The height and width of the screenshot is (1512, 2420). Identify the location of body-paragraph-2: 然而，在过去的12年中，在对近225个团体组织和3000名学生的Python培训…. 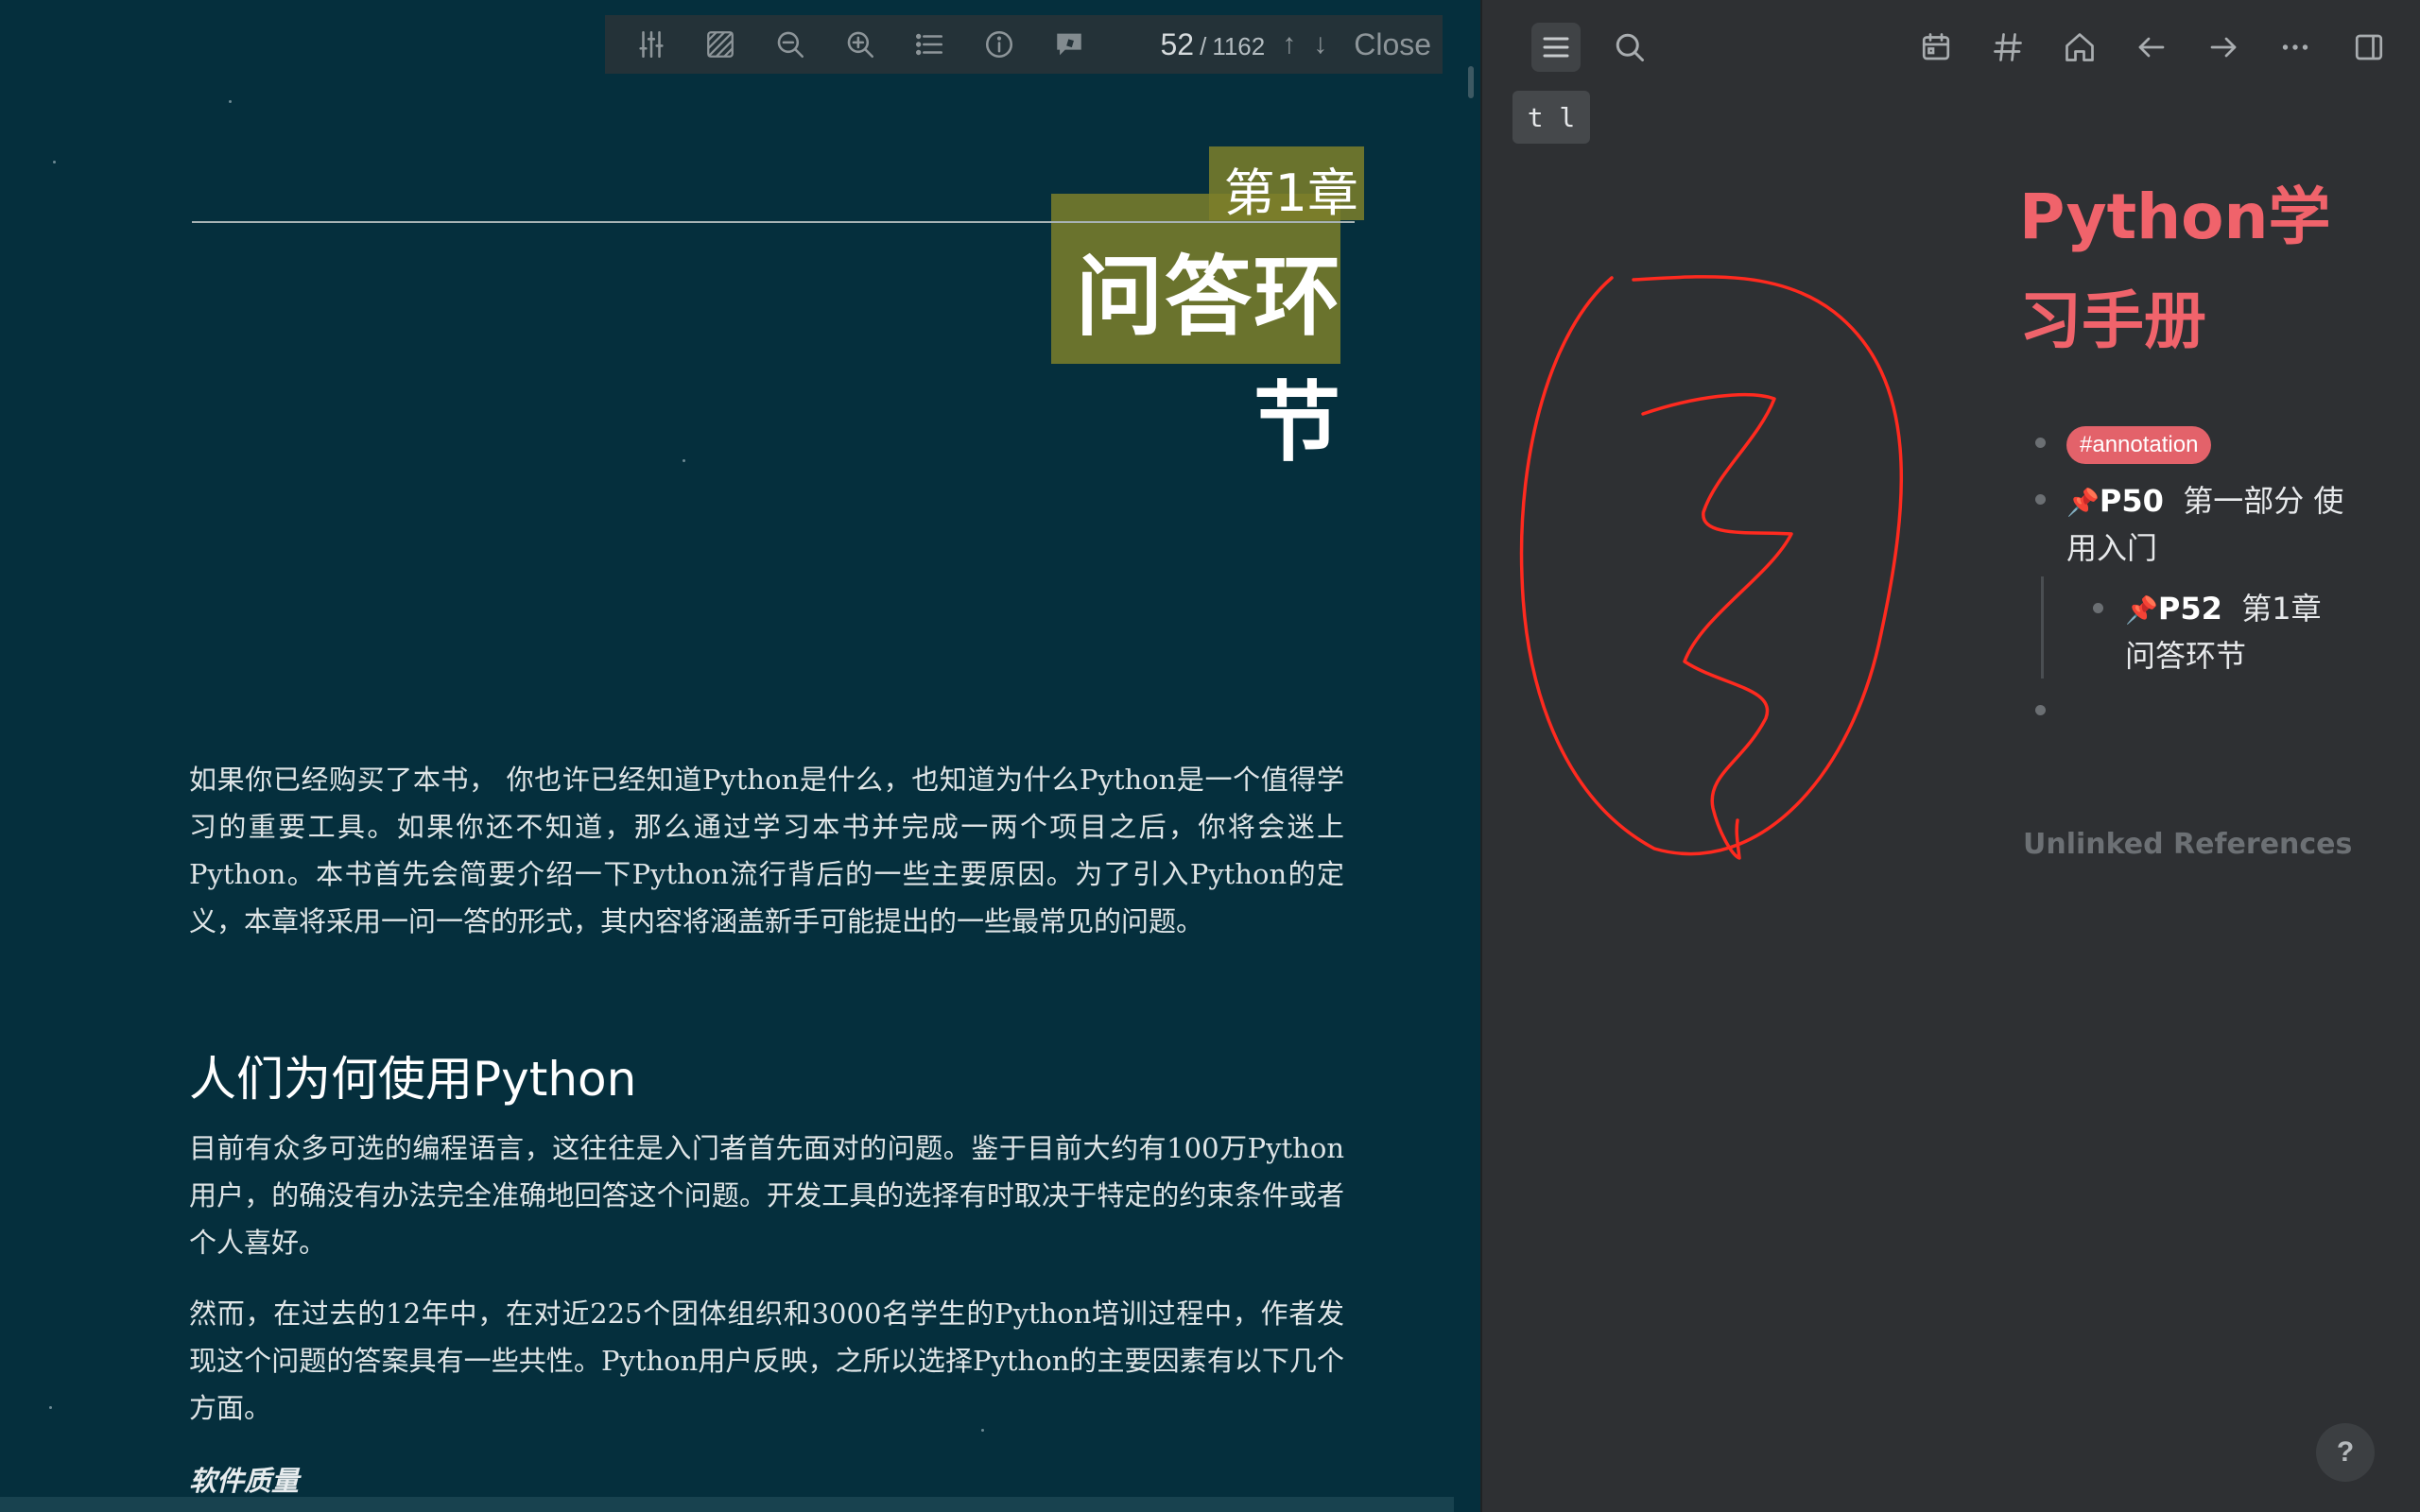
(767, 1360).